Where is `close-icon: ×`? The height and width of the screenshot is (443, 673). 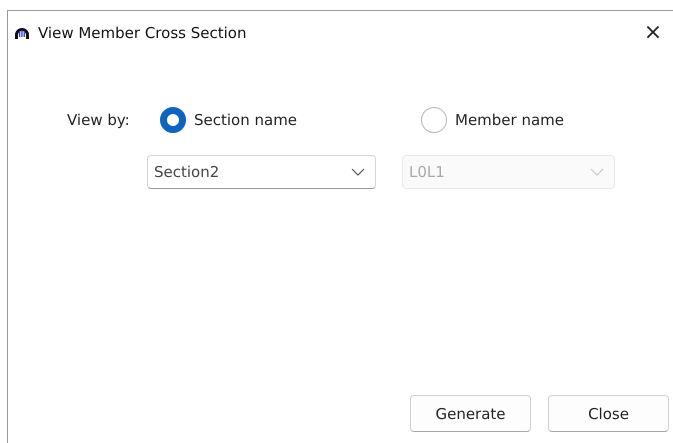
close-icon: × is located at coordinates (653, 33).